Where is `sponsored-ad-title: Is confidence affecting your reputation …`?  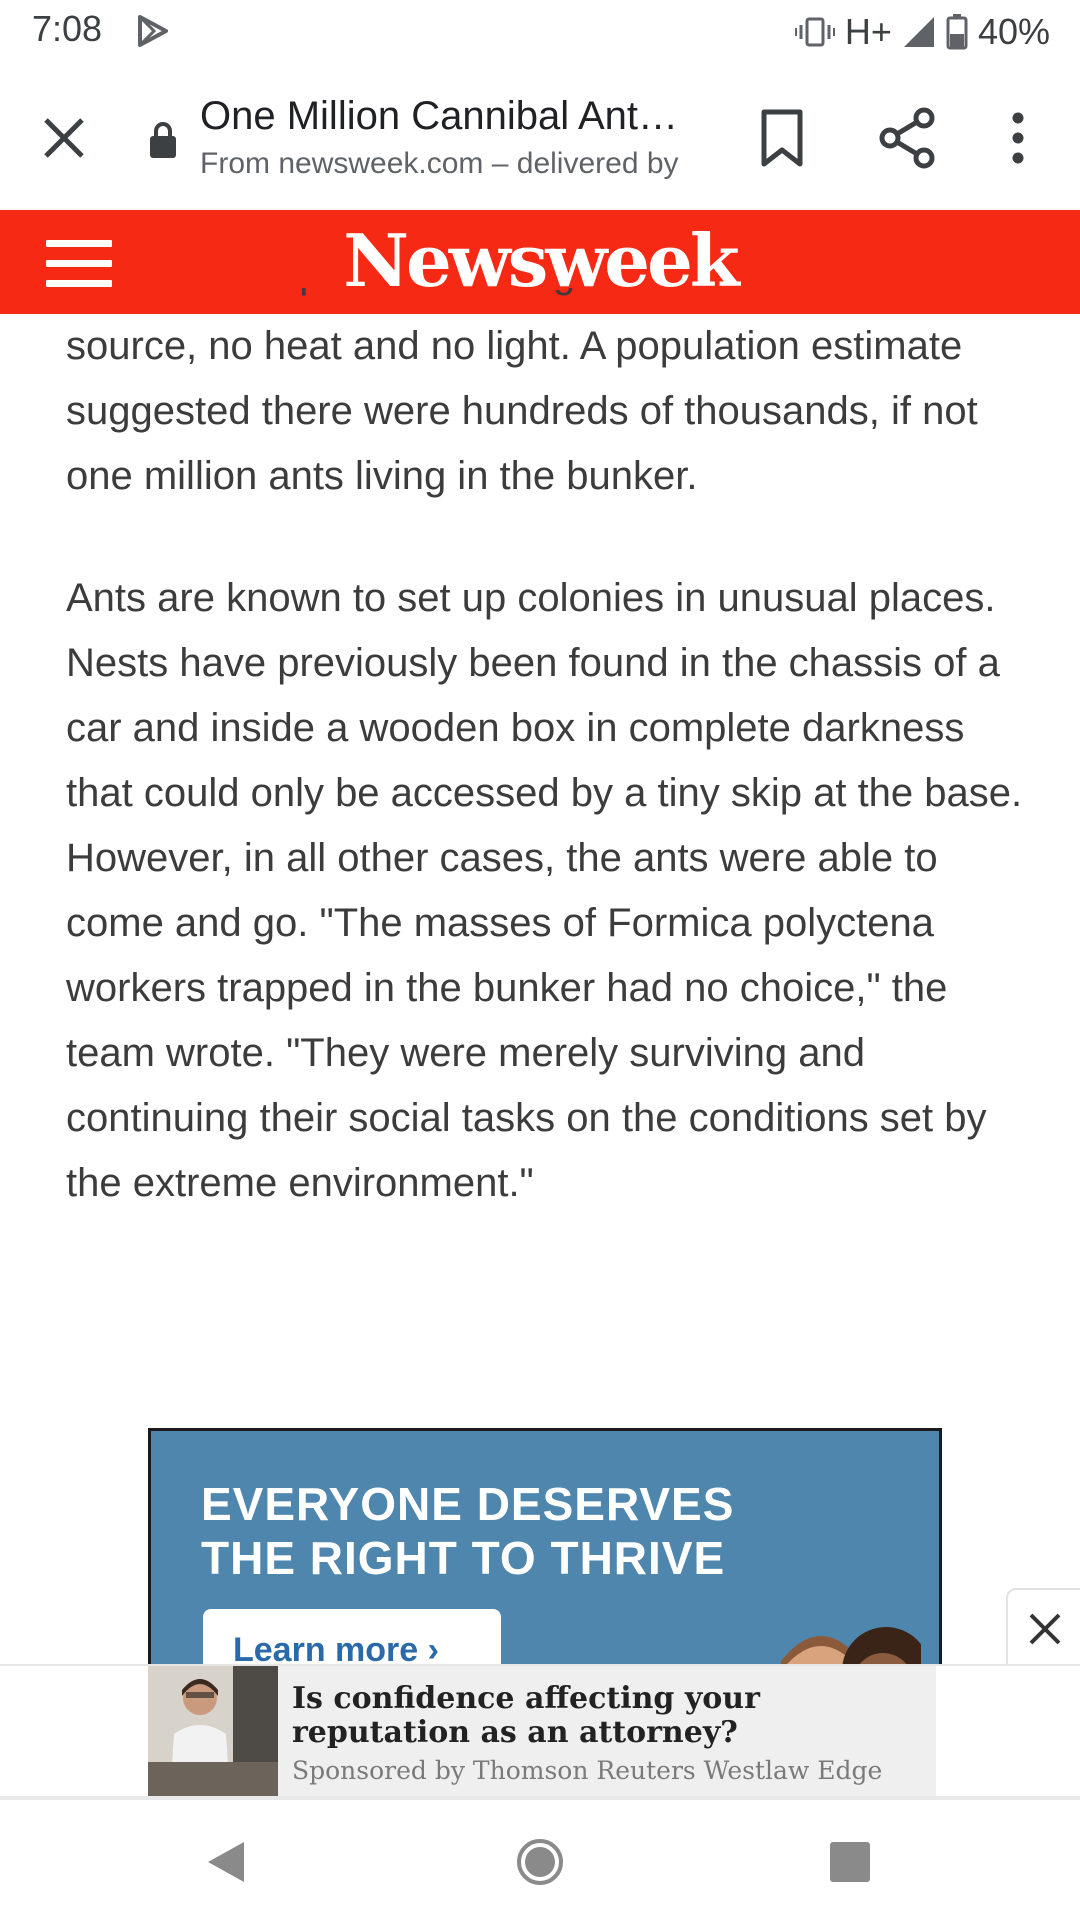
sponsored-ad-title: Is confidence affecting your reputation … is located at coordinates (526, 1715).